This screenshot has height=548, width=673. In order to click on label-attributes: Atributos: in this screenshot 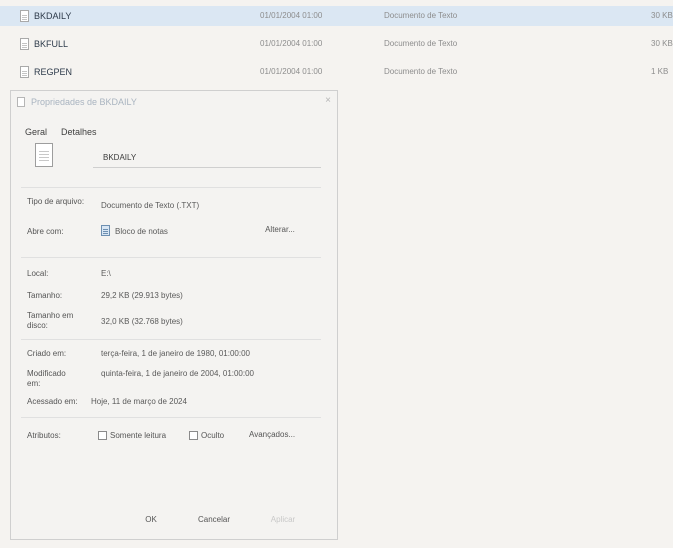, I will do `click(44, 435)`.